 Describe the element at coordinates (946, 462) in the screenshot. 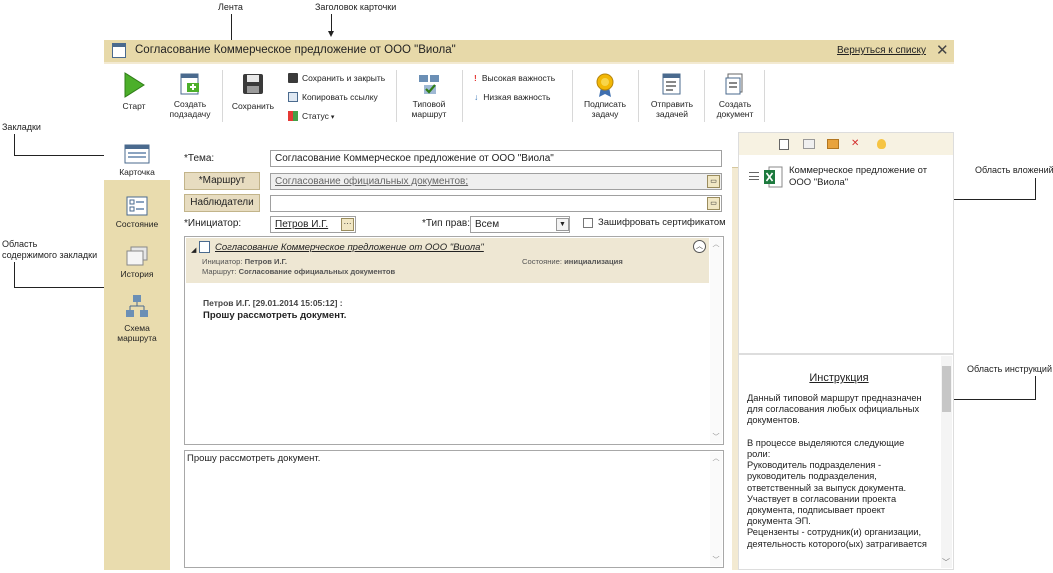

I see `instruction-scrollbar: ﹀` at that location.